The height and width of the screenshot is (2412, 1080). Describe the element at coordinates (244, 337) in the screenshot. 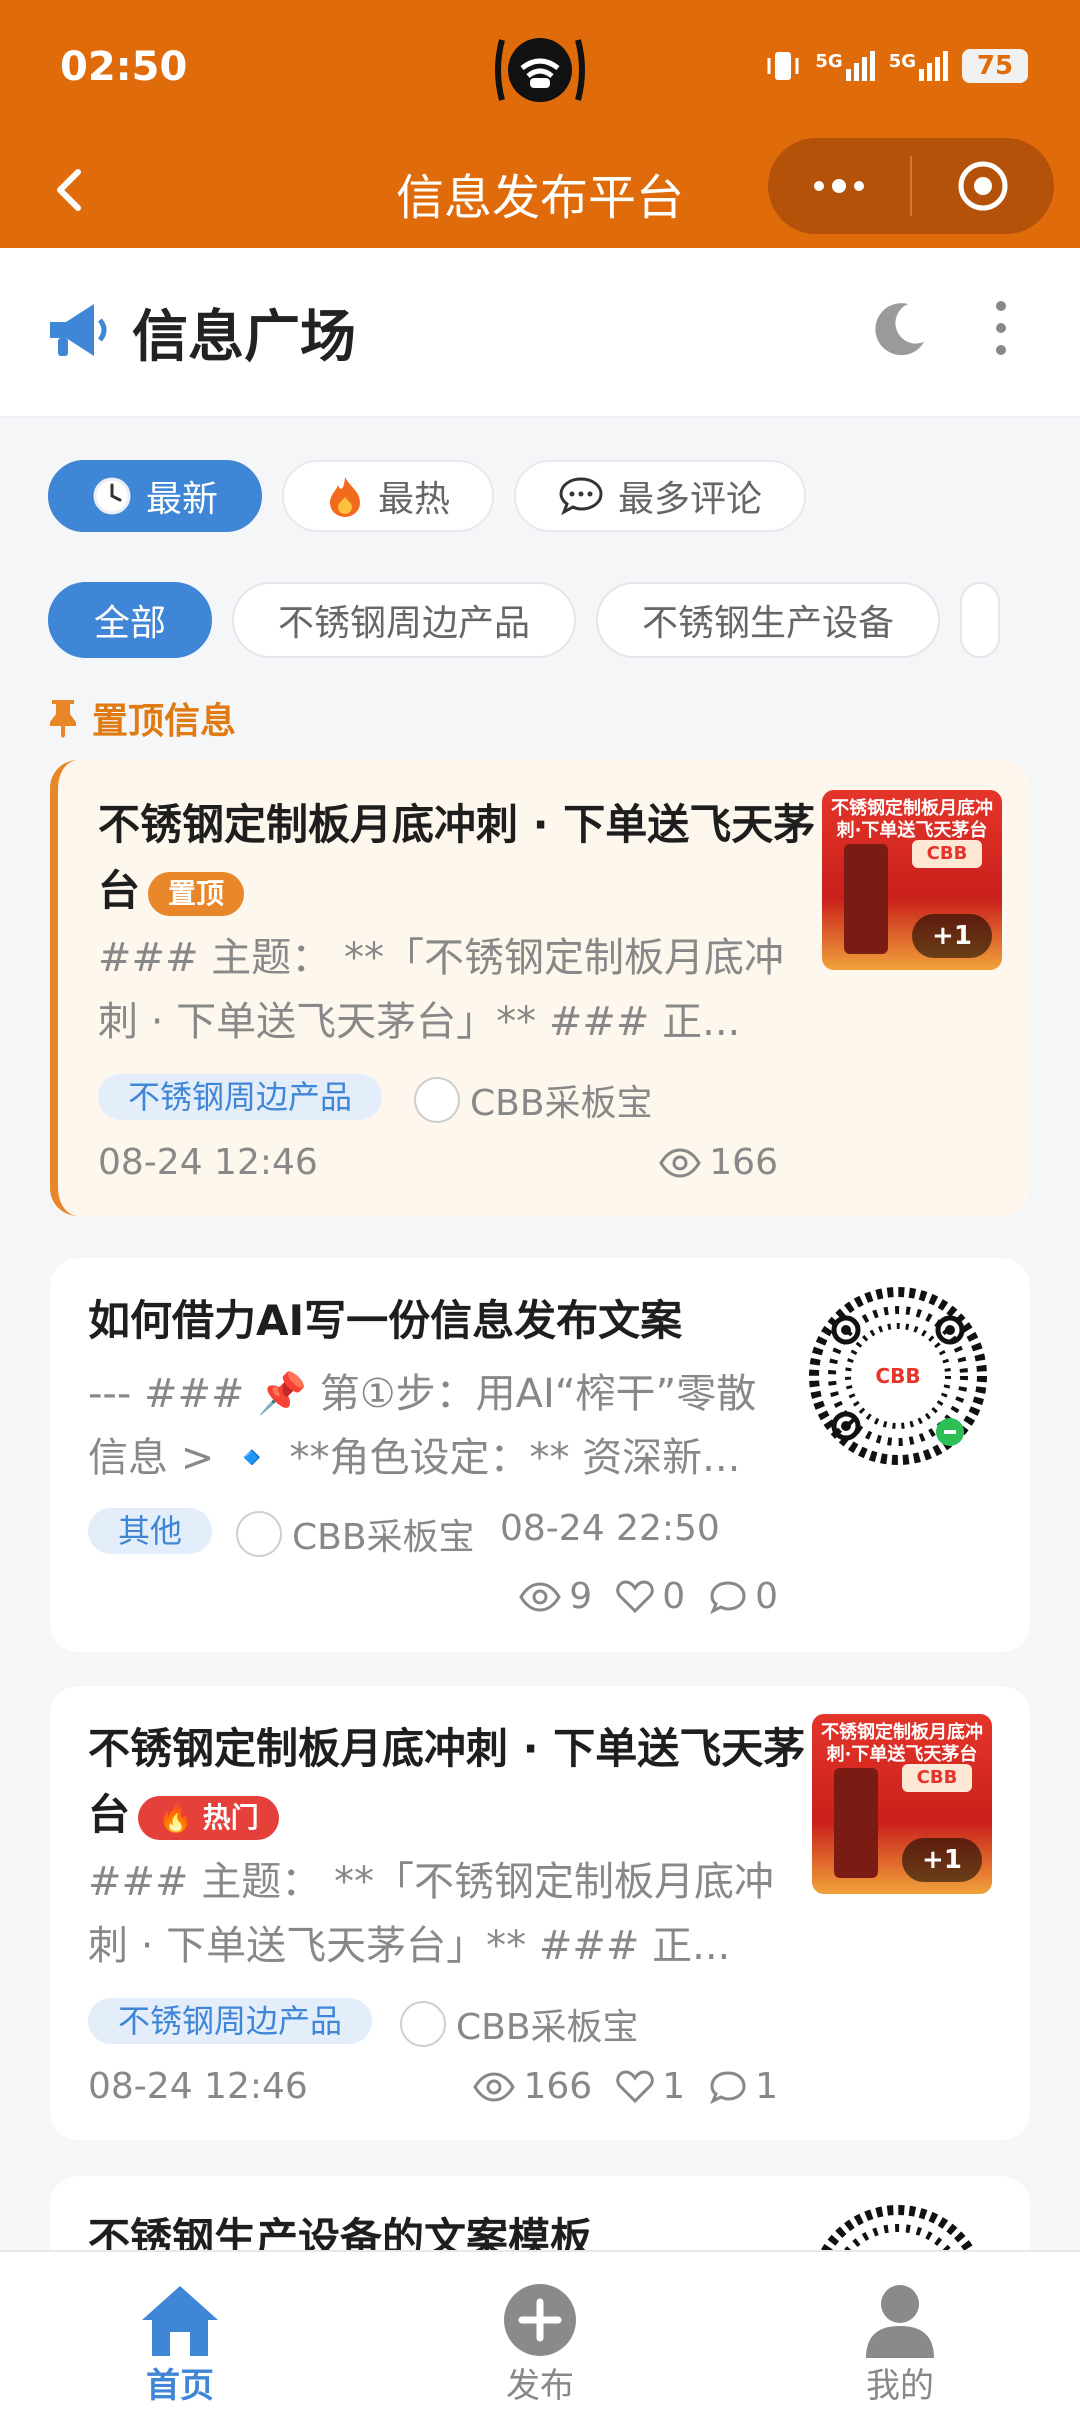

I see `page-title: 信息广场` at that location.